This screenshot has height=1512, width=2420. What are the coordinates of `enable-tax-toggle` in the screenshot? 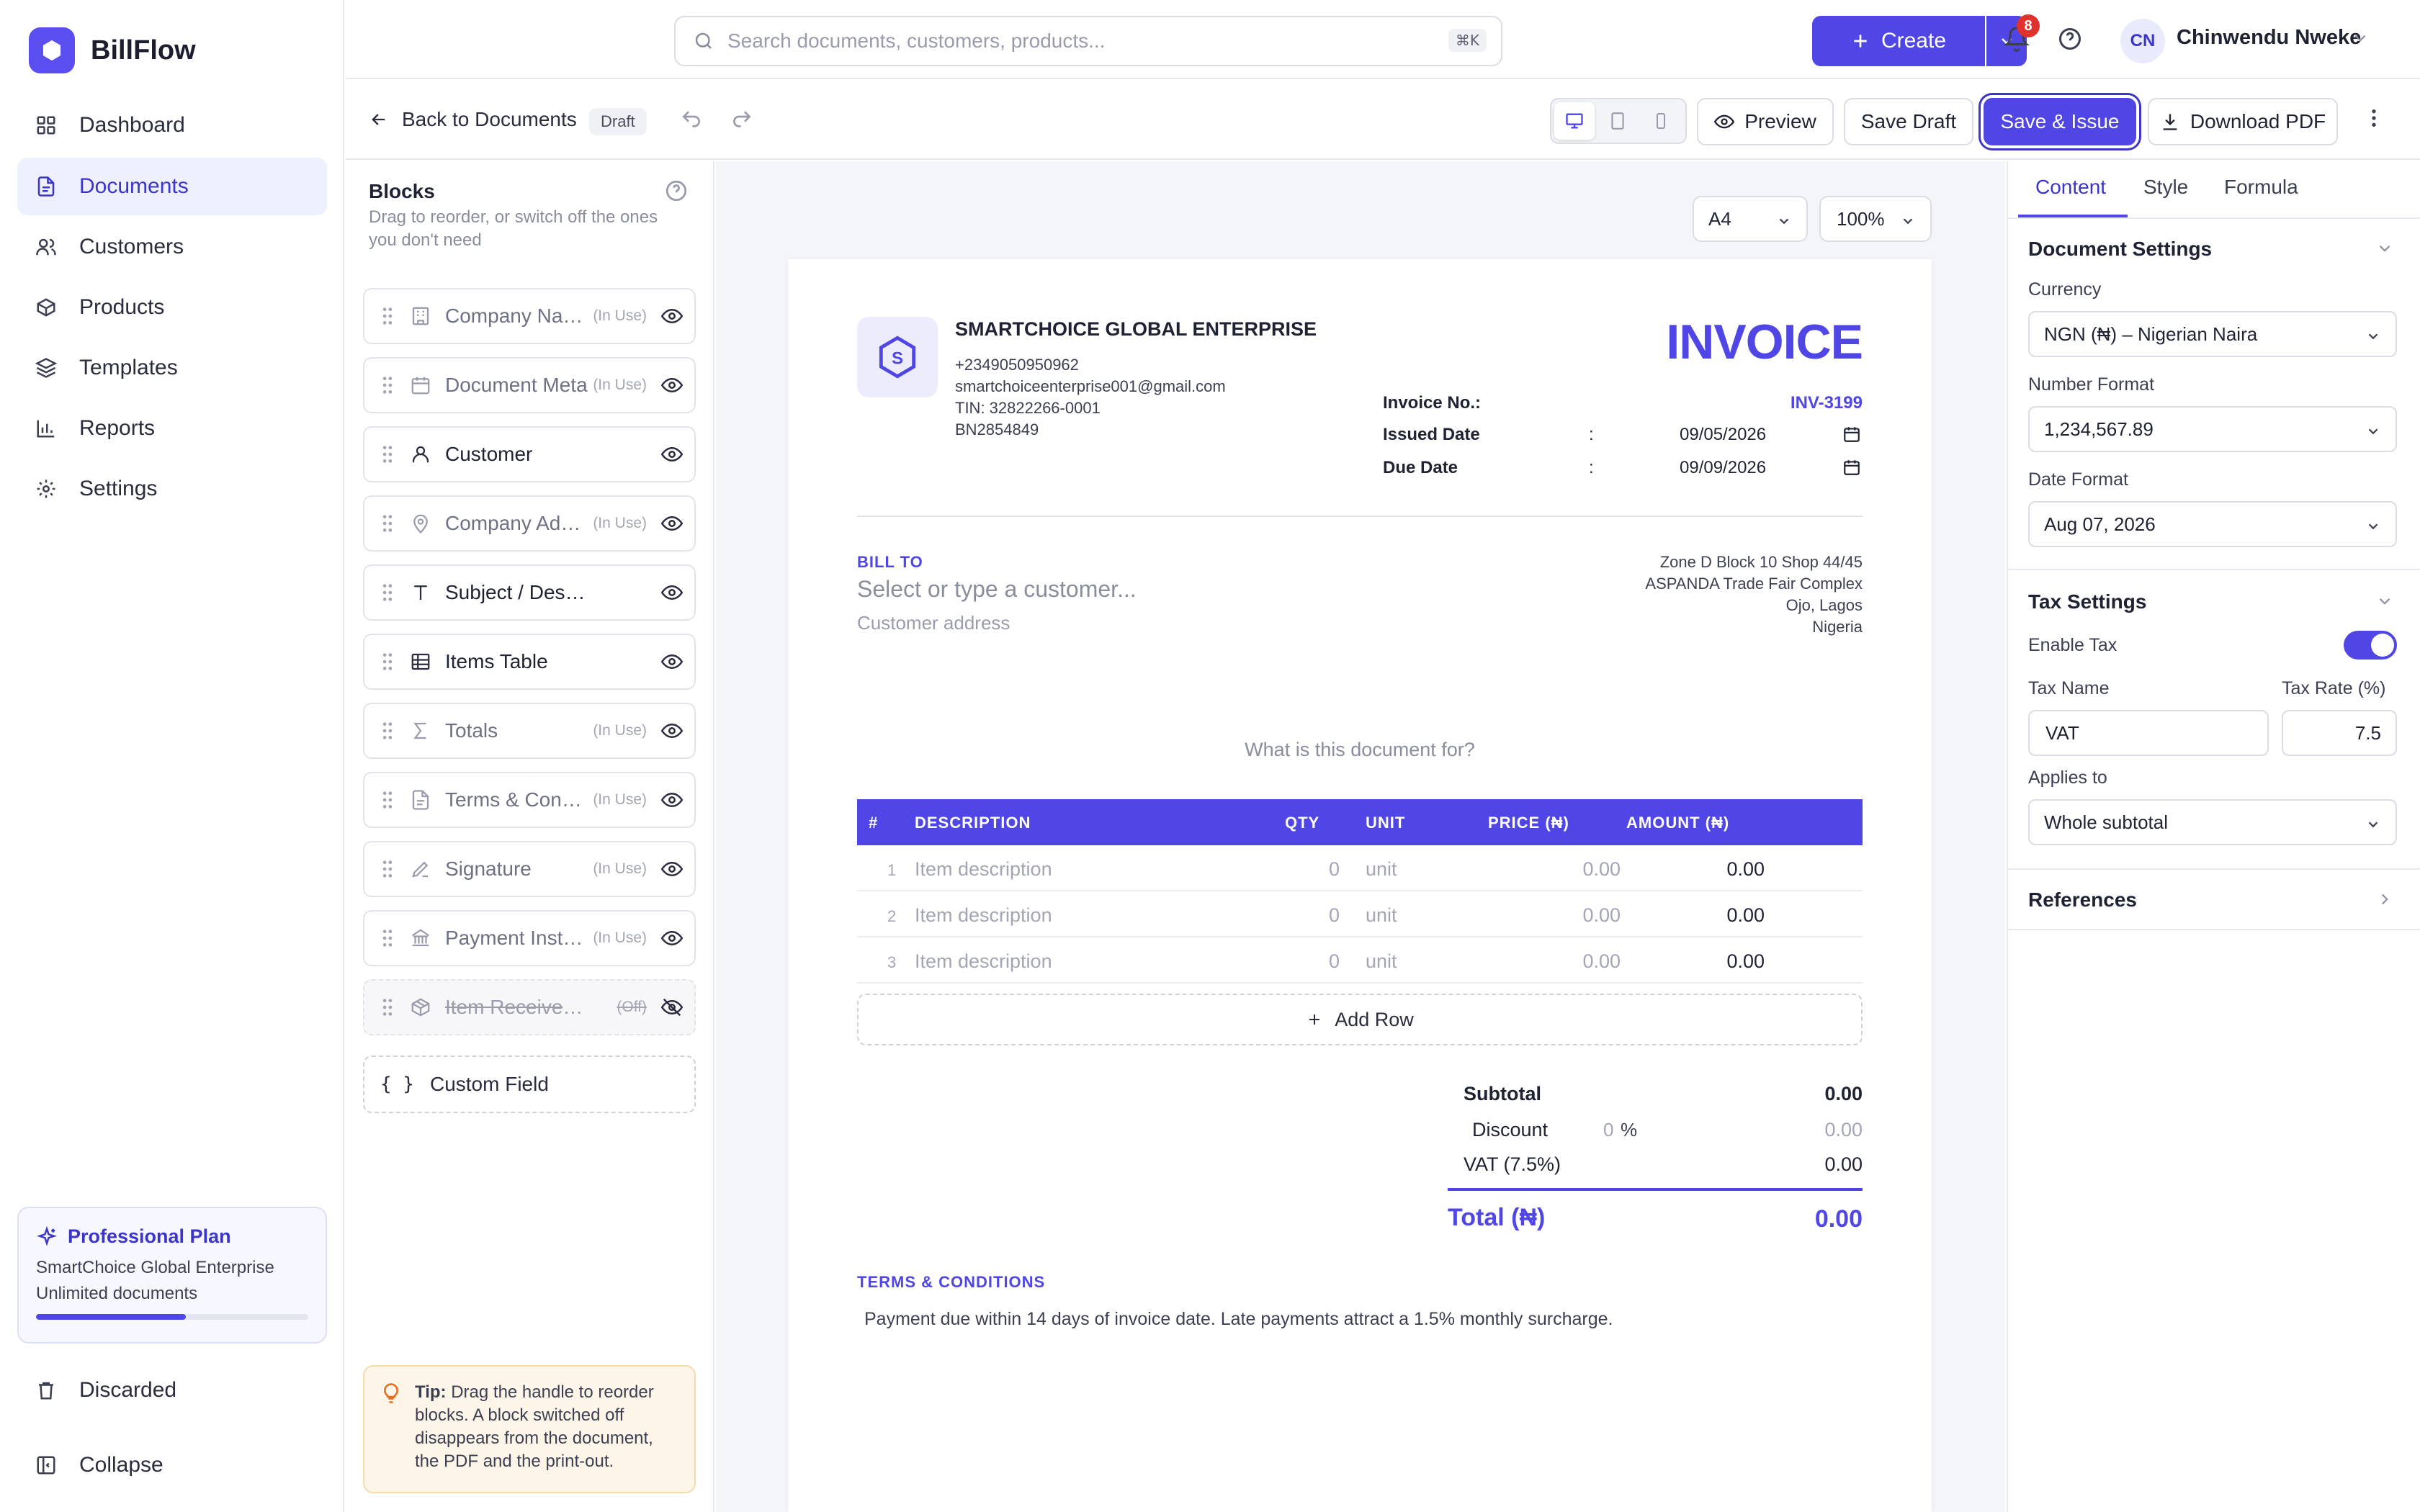 It's located at (2370, 645).